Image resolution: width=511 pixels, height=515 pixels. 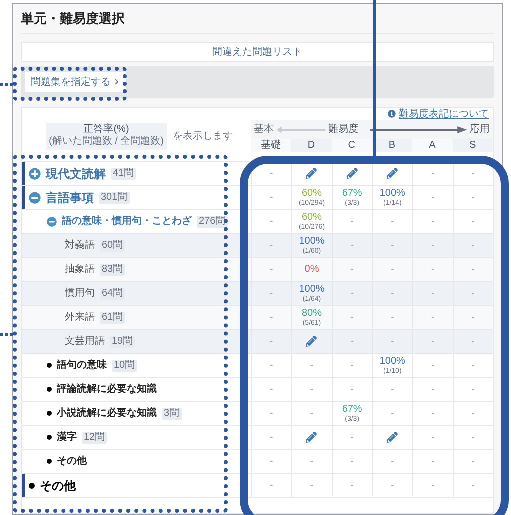 What do you see at coordinates (80, 269) in the screenshot?
I see `unit-name: 抽象語` at bounding box center [80, 269].